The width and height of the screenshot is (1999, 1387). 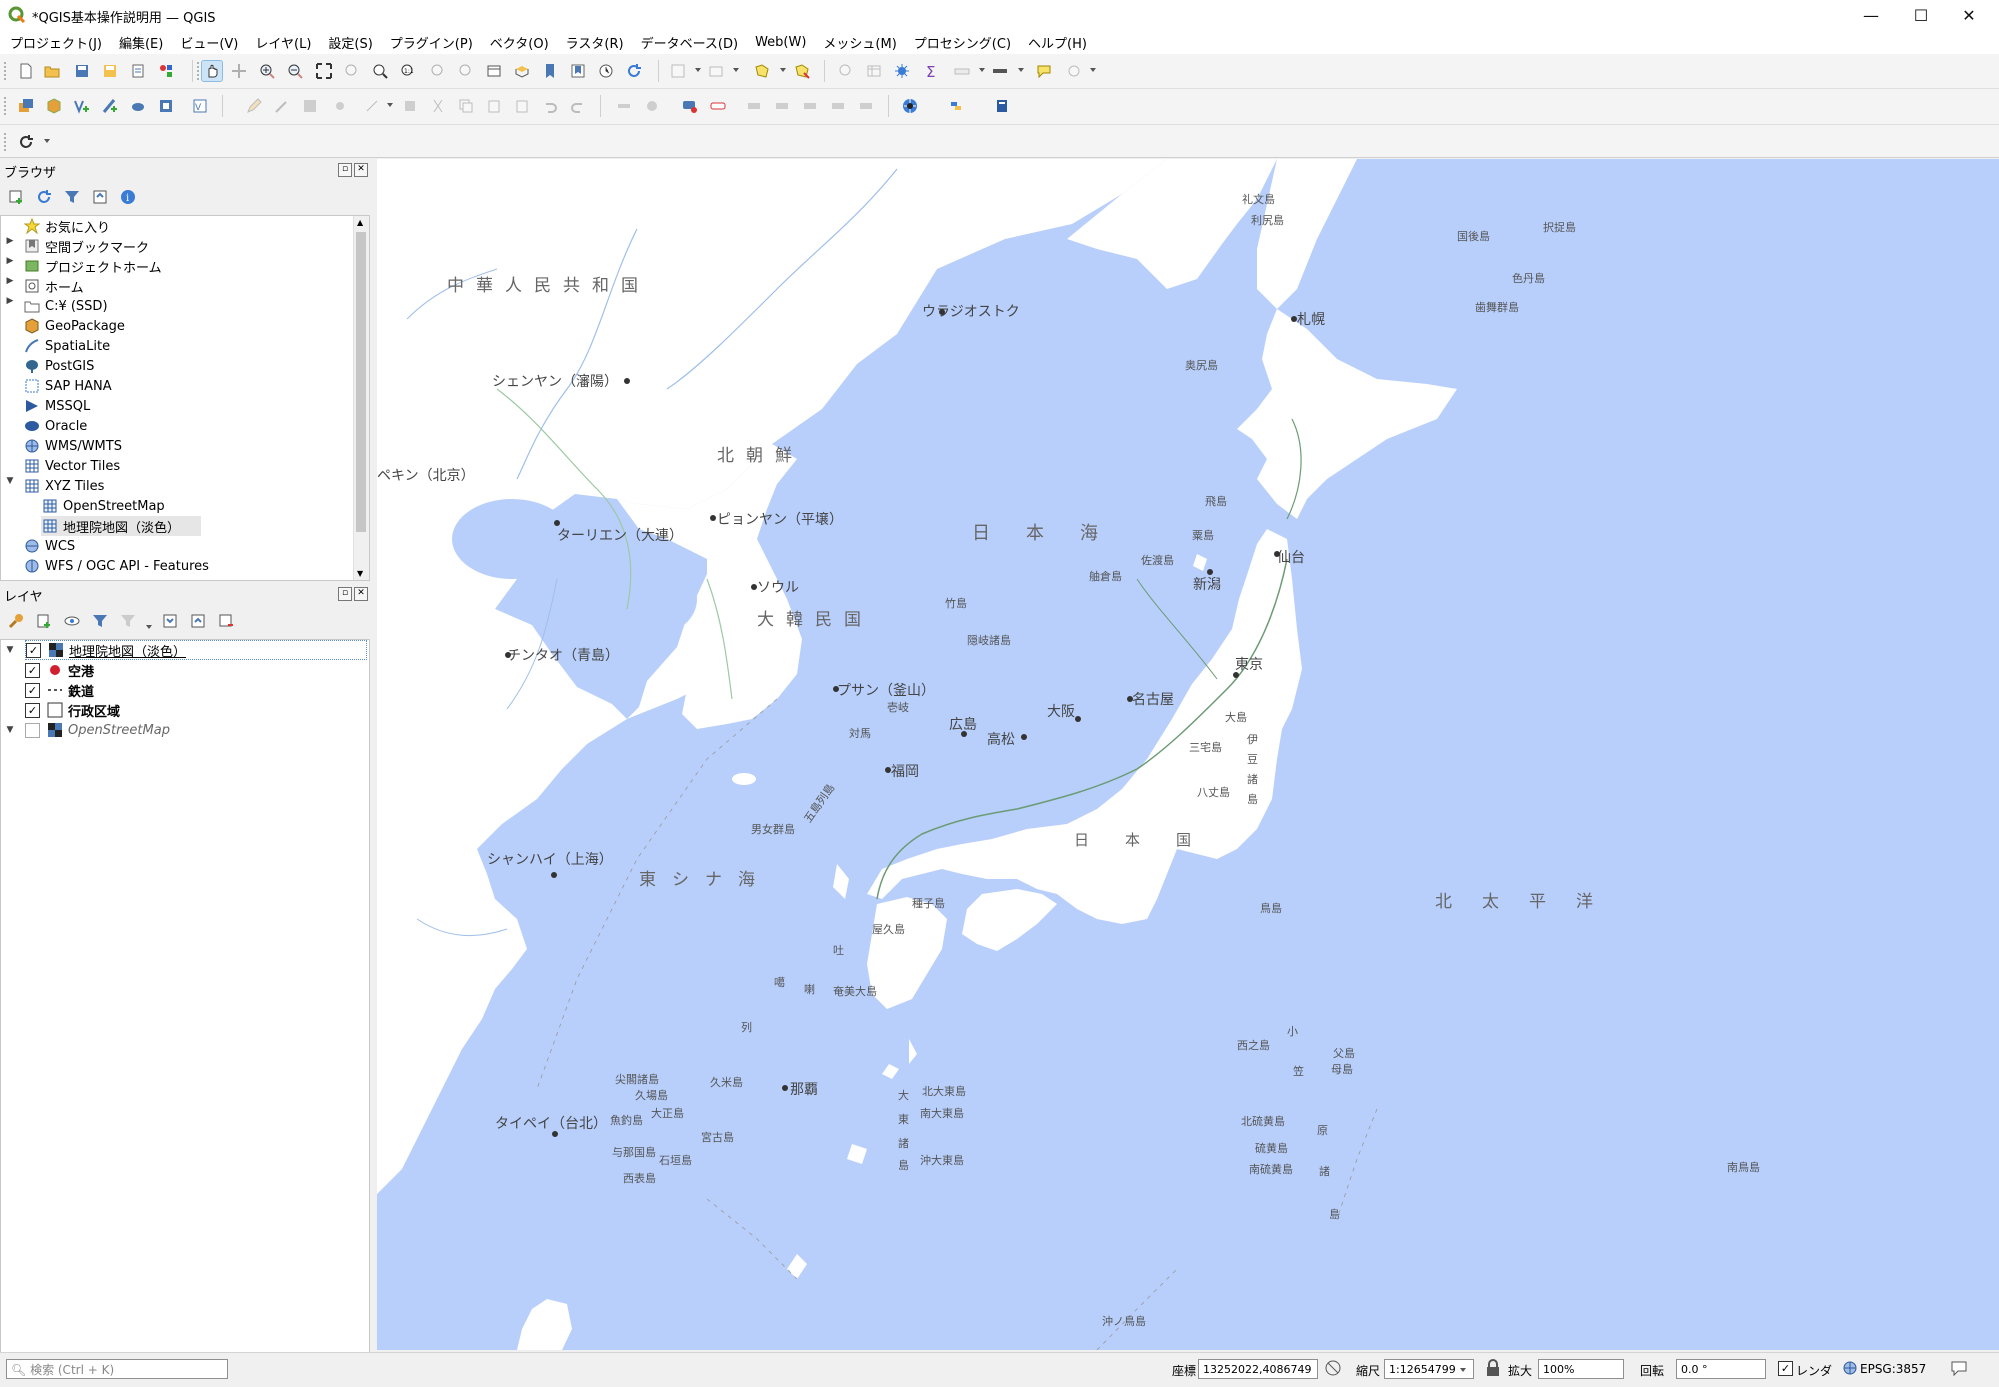 I want to click on browser-item-xyz-tiles: XYZ Tiles, so click(x=63, y=486).